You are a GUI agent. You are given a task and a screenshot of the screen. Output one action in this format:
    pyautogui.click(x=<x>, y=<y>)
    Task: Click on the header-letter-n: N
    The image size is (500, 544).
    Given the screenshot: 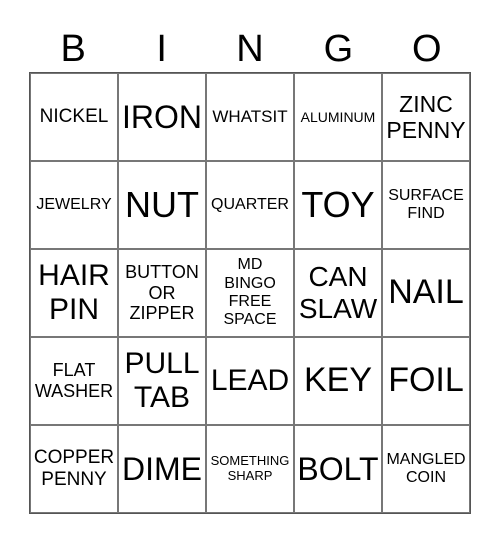 What is the action you would take?
    pyautogui.click(x=250, y=49)
    